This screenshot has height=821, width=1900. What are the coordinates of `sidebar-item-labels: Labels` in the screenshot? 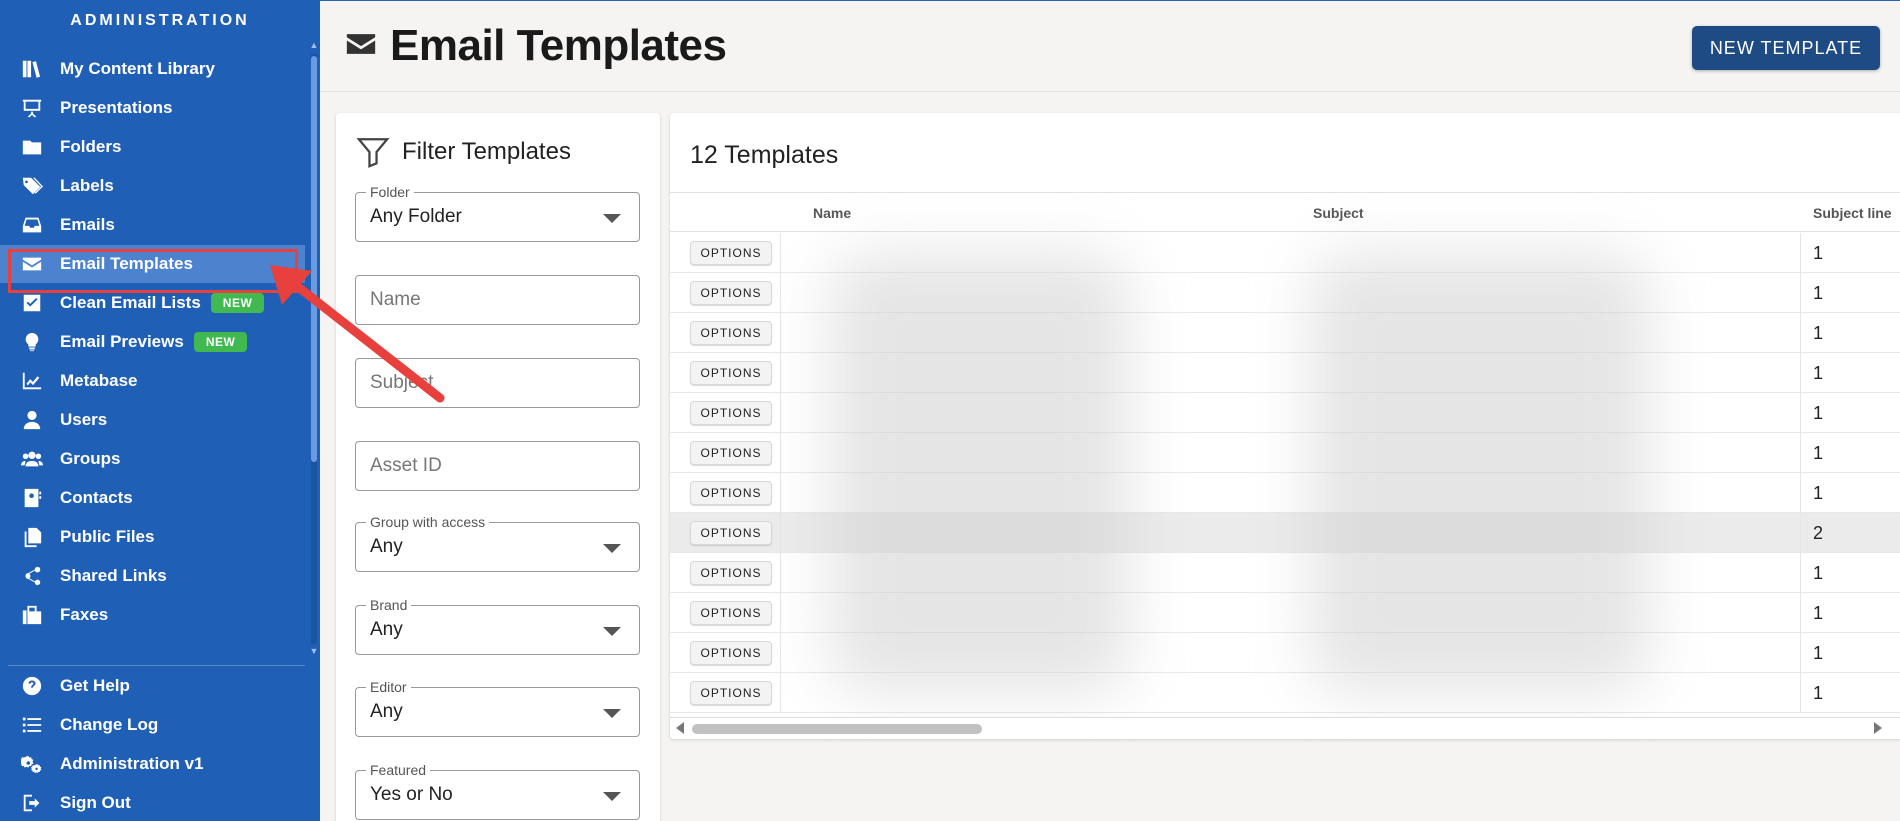 It's located at (152, 186).